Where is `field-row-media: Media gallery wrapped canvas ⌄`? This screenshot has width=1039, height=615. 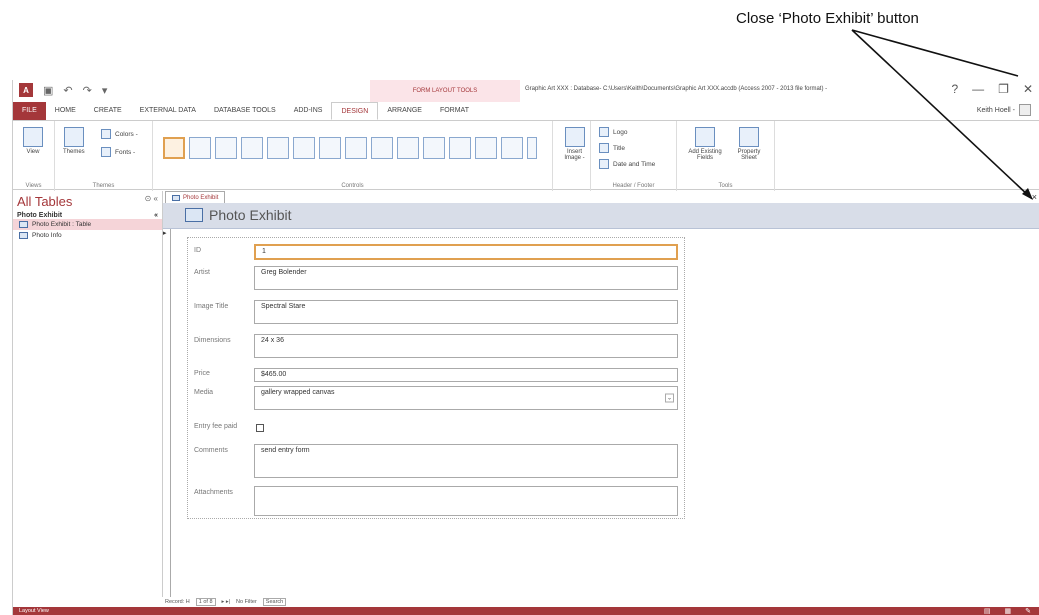
field-row-media: Media gallery wrapped canvas ⌄ is located at coordinates (436, 398).